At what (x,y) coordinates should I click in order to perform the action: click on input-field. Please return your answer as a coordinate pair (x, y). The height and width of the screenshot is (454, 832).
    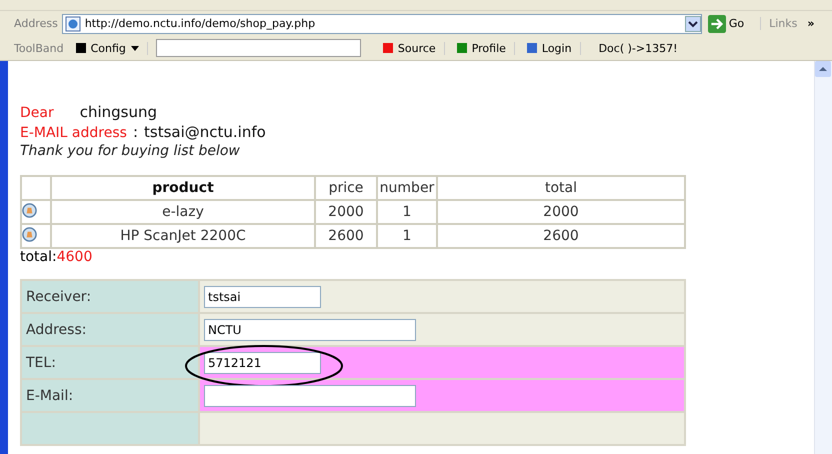
    Looking at the image, I should click on (310, 395).